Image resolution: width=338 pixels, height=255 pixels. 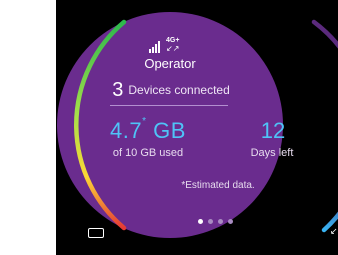 What do you see at coordinates (273, 131) in the screenshot?
I see `days-left-value: 12` at bounding box center [273, 131].